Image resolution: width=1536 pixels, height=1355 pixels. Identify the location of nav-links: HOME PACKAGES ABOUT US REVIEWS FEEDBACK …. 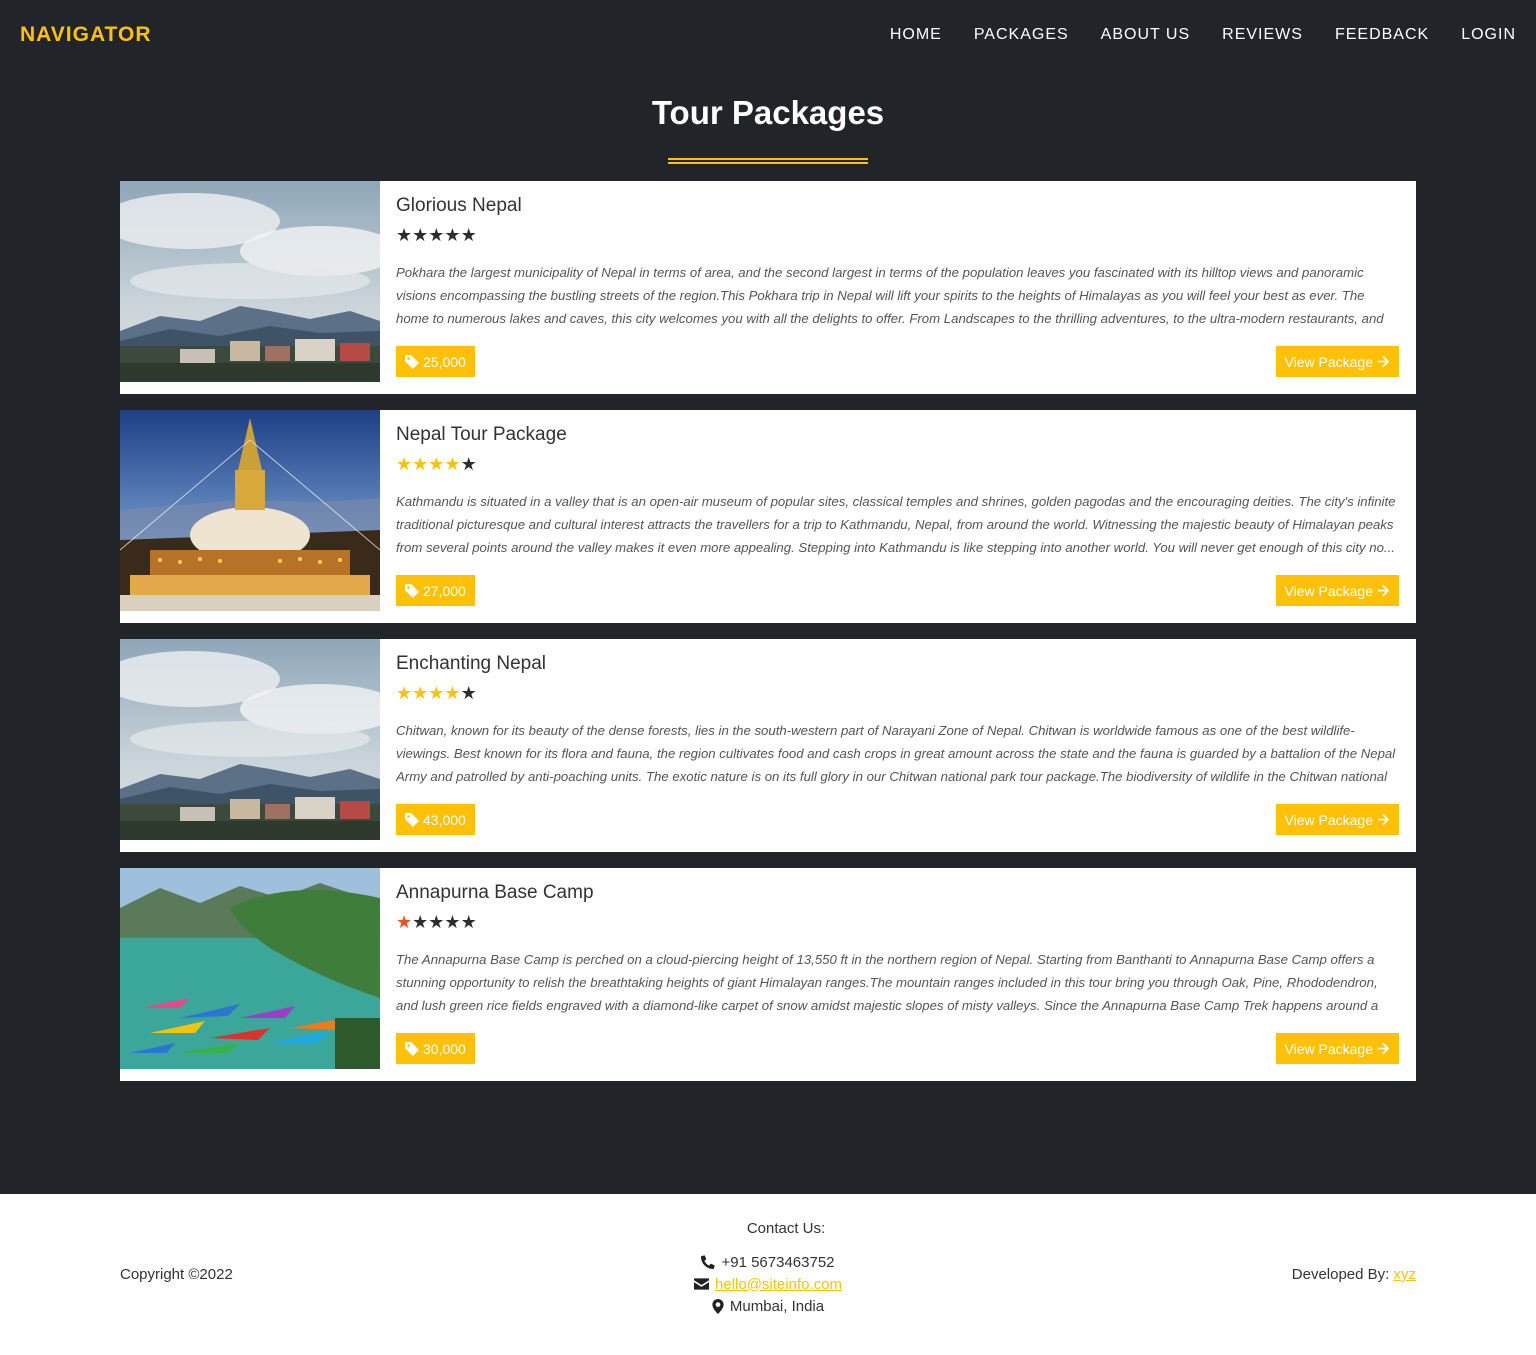
(1187, 35).